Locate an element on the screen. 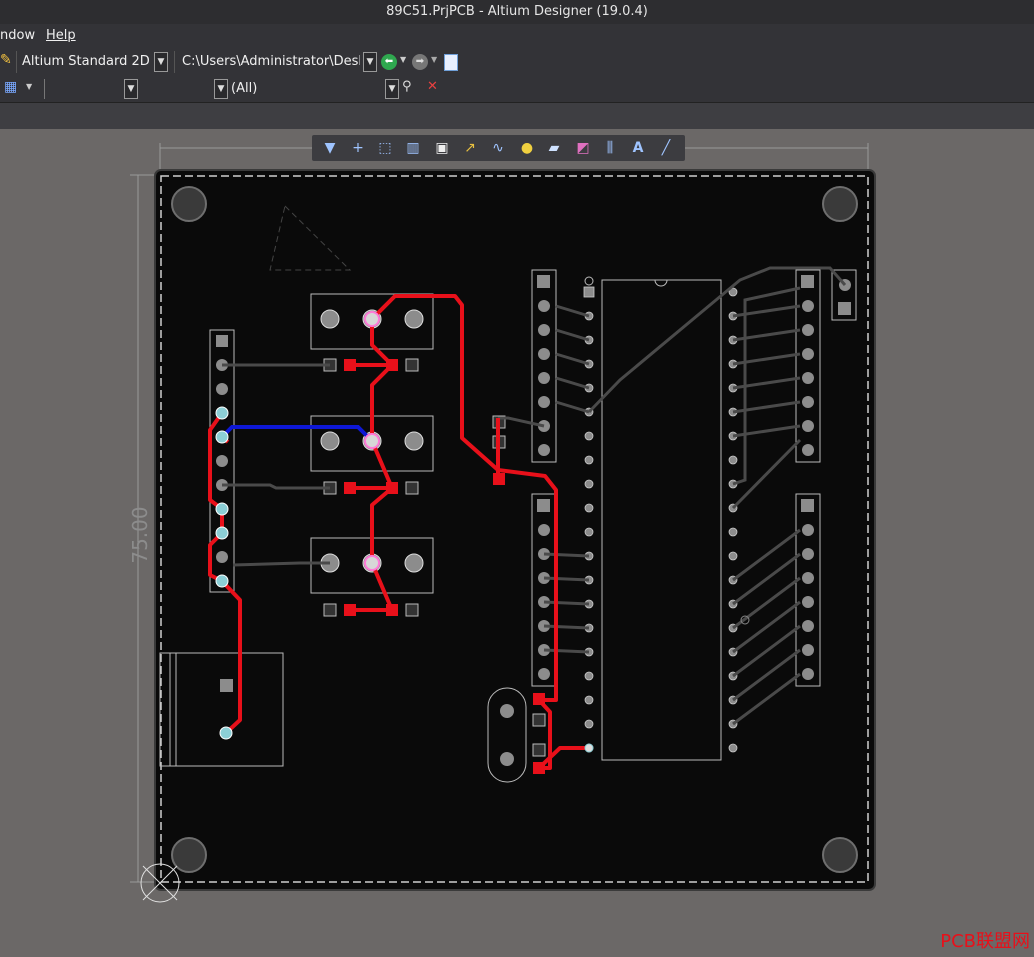 Image resolution: width=1034 pixels, height=957 pixels. silkscreen-triangle is located at coordinates (310, 238).